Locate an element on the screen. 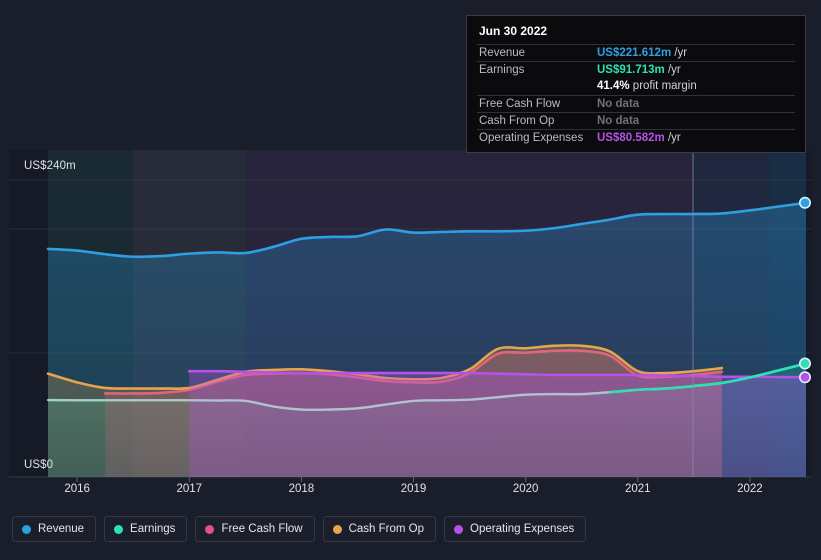 The image size is (821, 560). tooltip-row-value: 41.4% profit margin is located at coordinates (647, 86).